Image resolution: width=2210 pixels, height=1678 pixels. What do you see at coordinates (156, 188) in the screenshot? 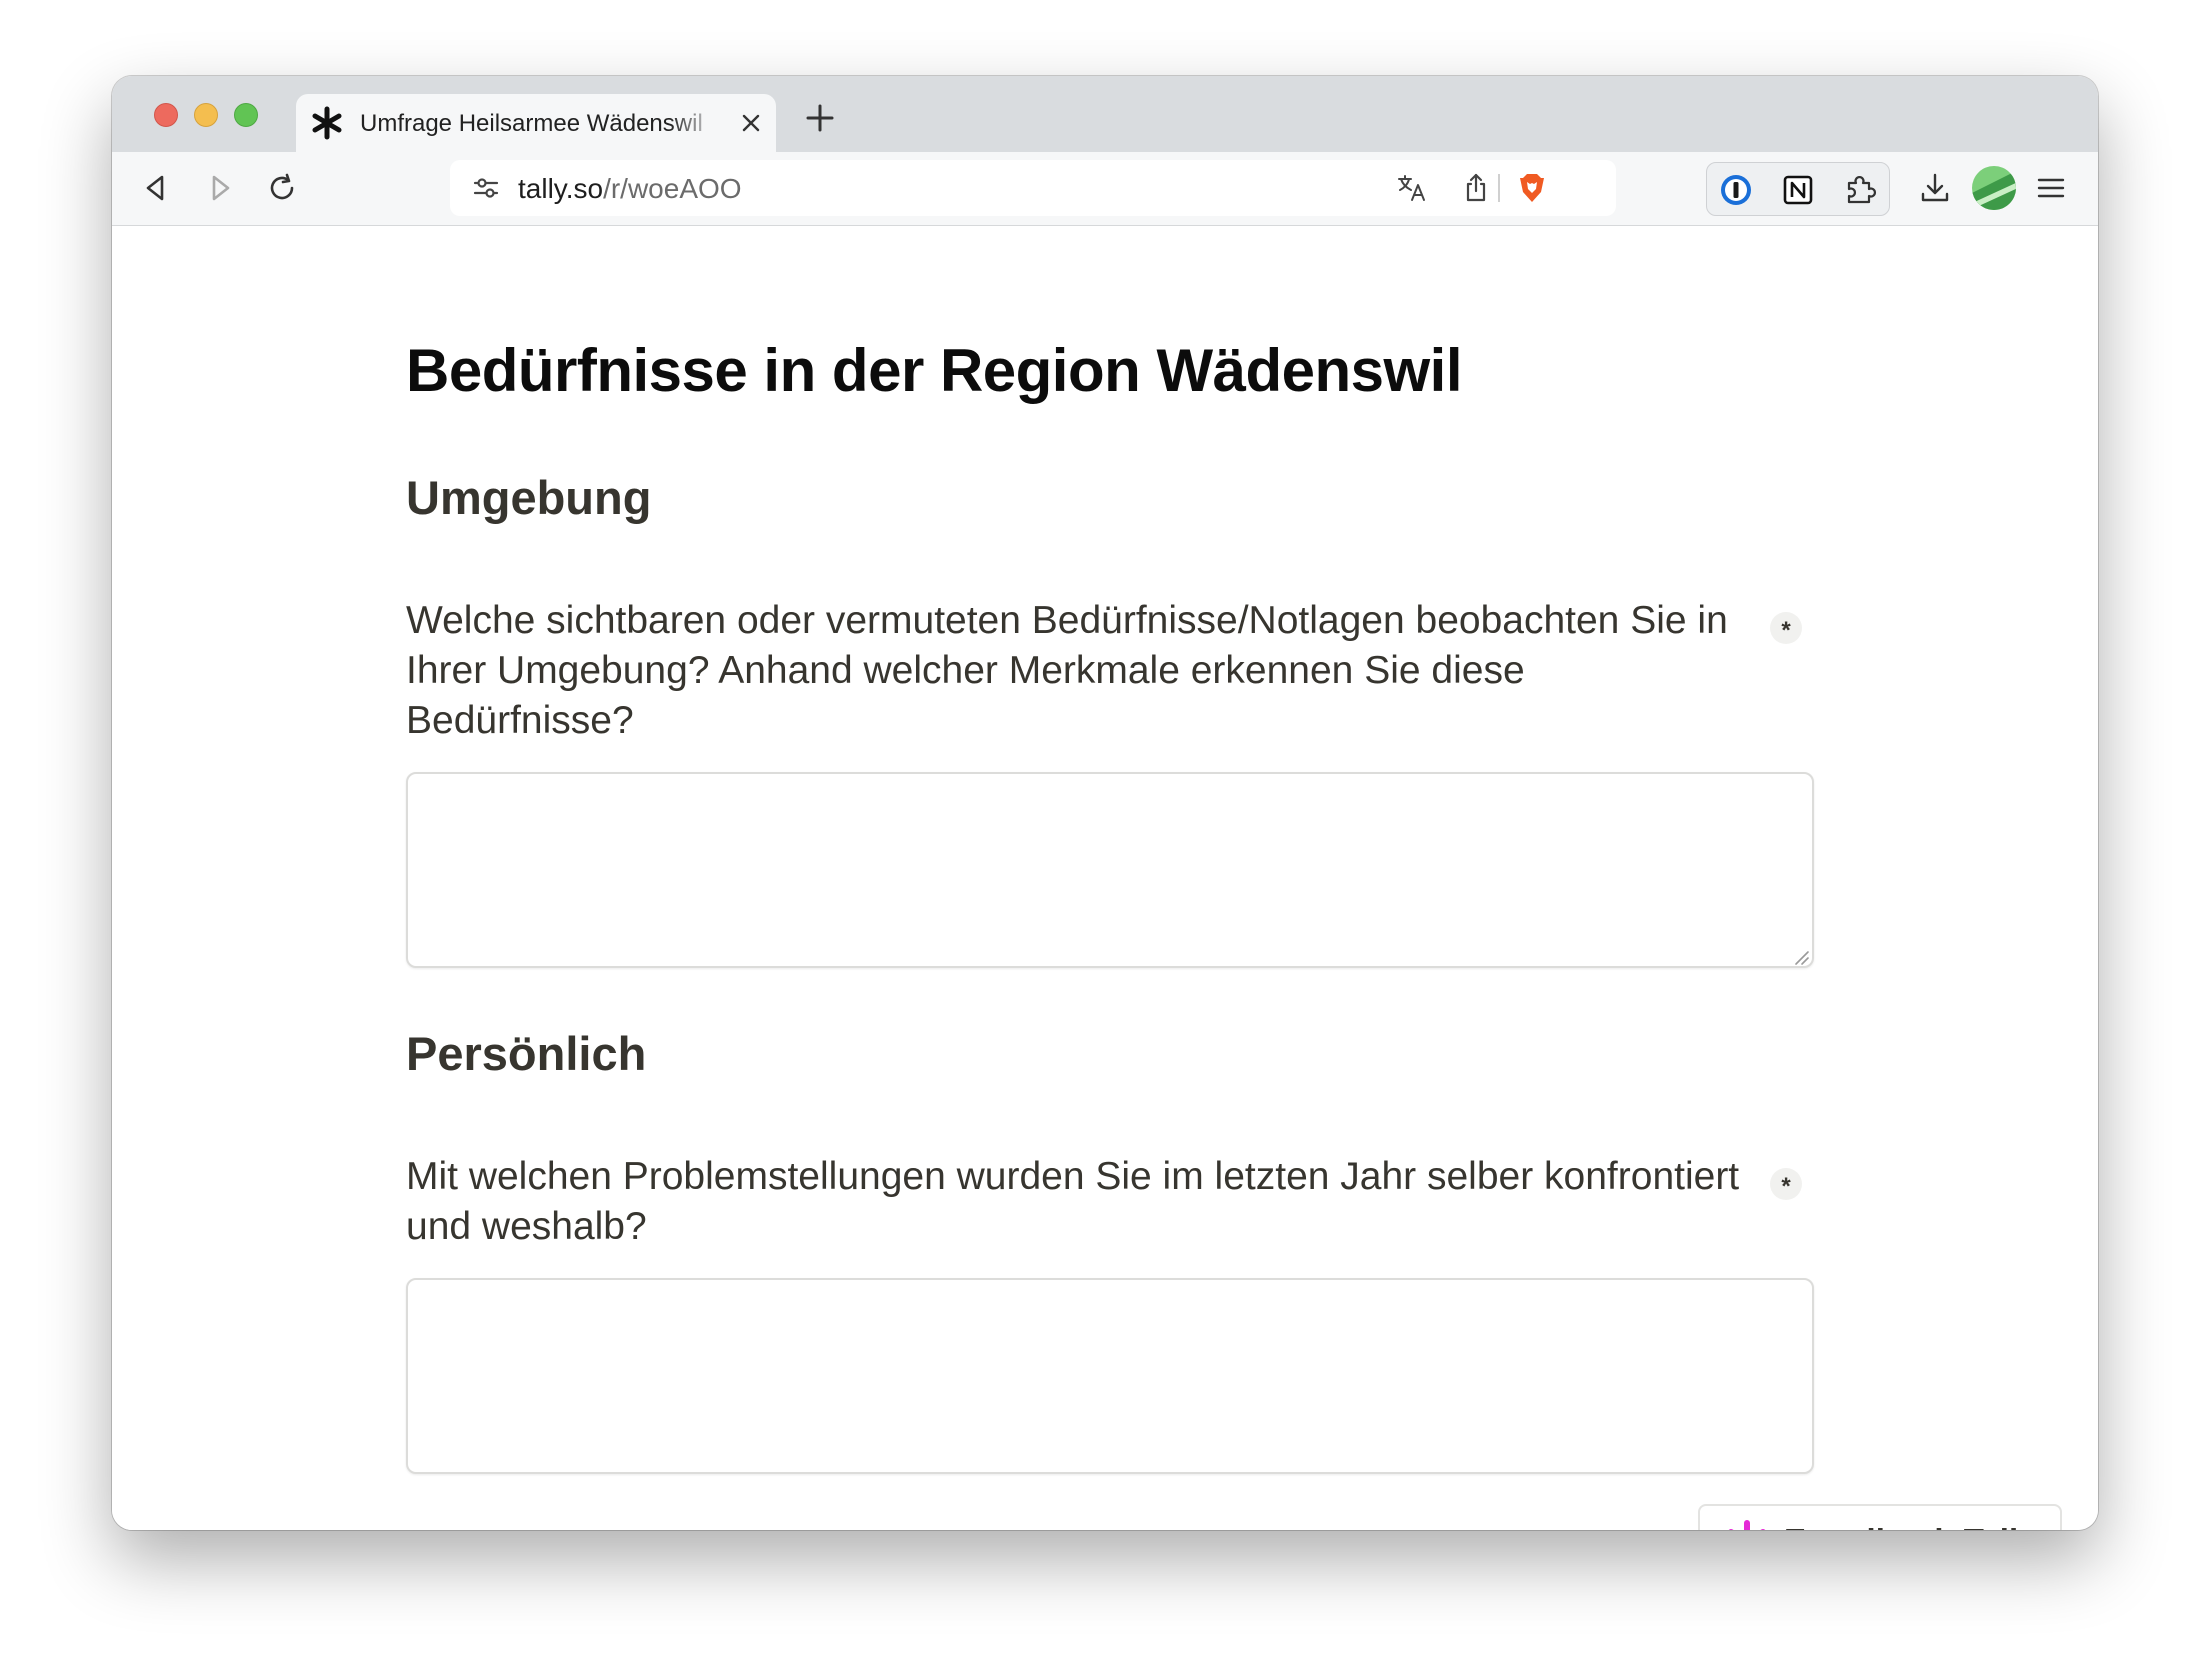
I see `back-icon` at bounding box center [156, 188].